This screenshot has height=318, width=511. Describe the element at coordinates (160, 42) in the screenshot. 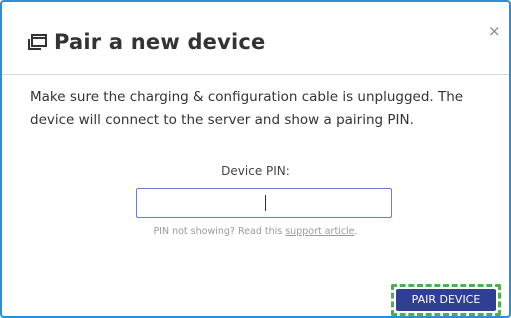

I see `dialog-title: Pair a new device` at that location.